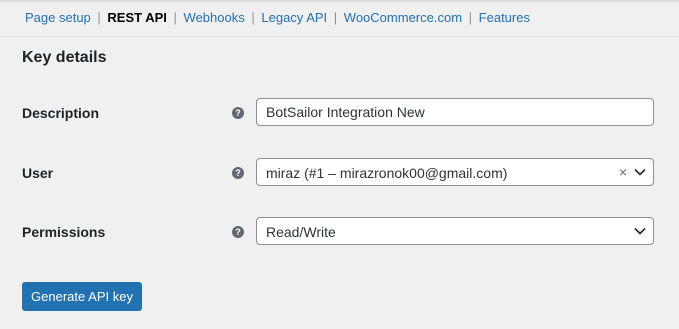 Image resolution: width=679 pixels, height=329 pixels. I want to click on permissions-label: Permissions, so click(64, 232).